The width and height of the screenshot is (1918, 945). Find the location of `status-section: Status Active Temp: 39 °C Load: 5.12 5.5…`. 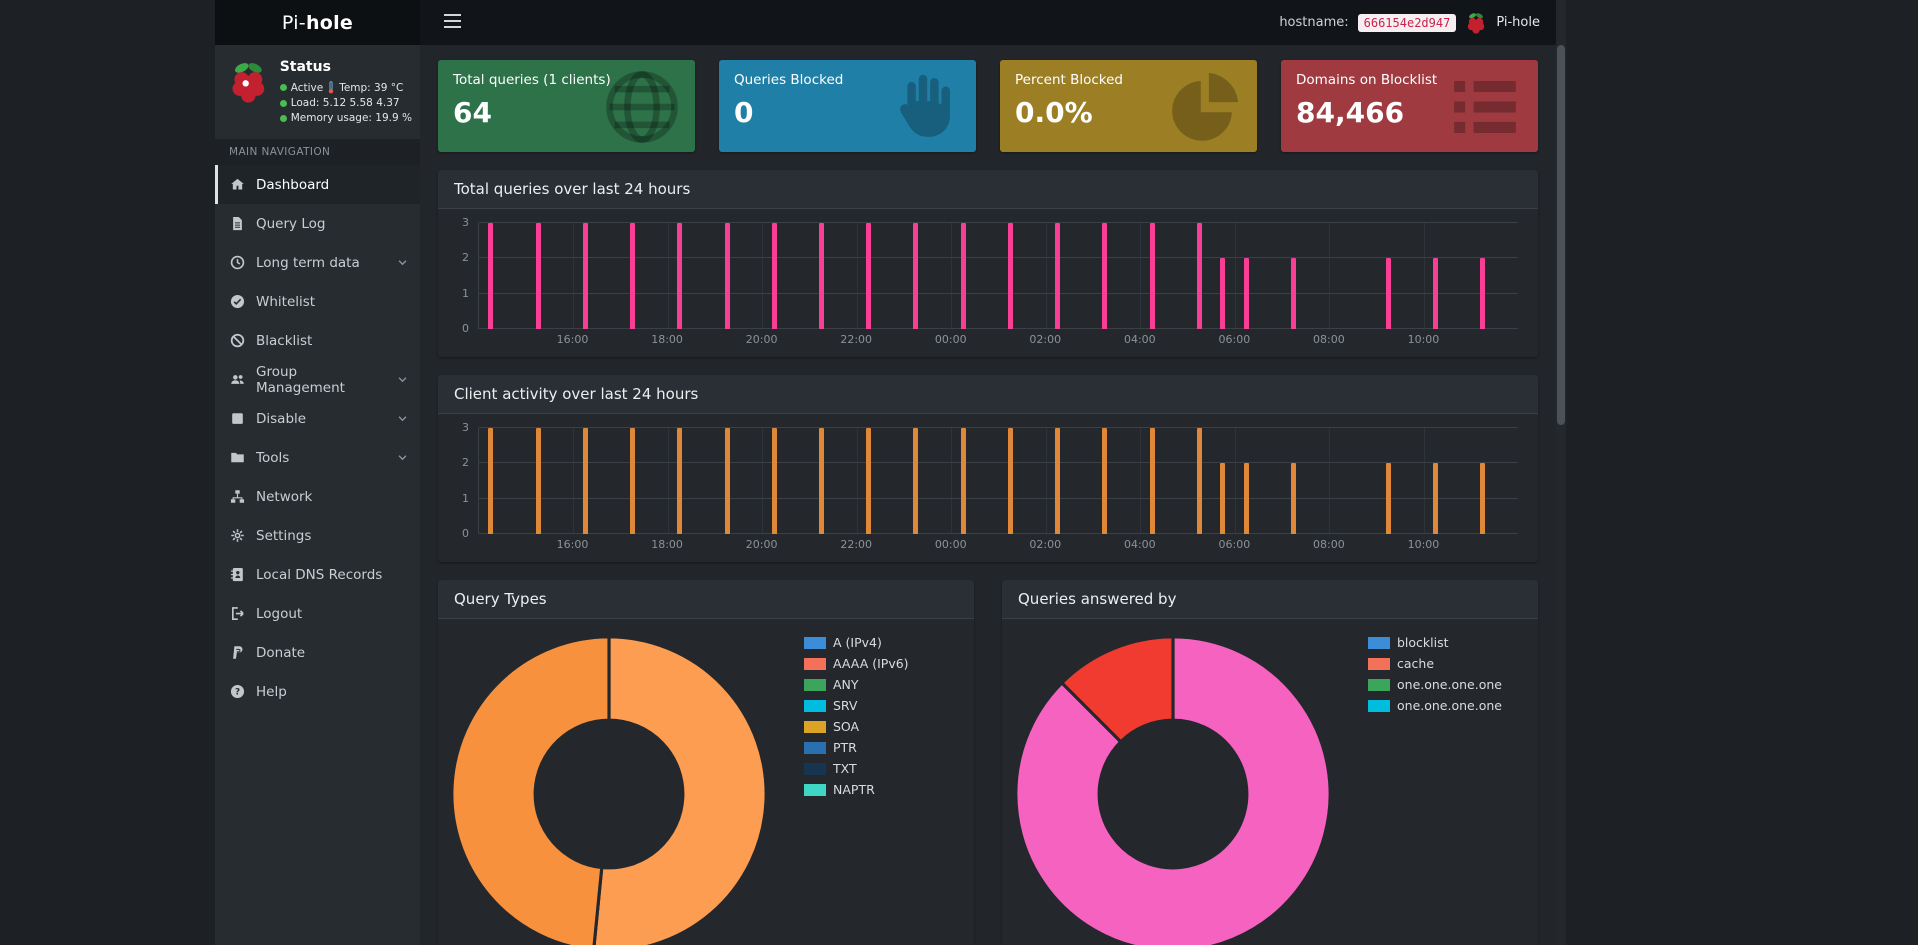

status-section: Status Active Temp: 39 °C Load: 5.12 5.5… is located at coordinates (317, 92).